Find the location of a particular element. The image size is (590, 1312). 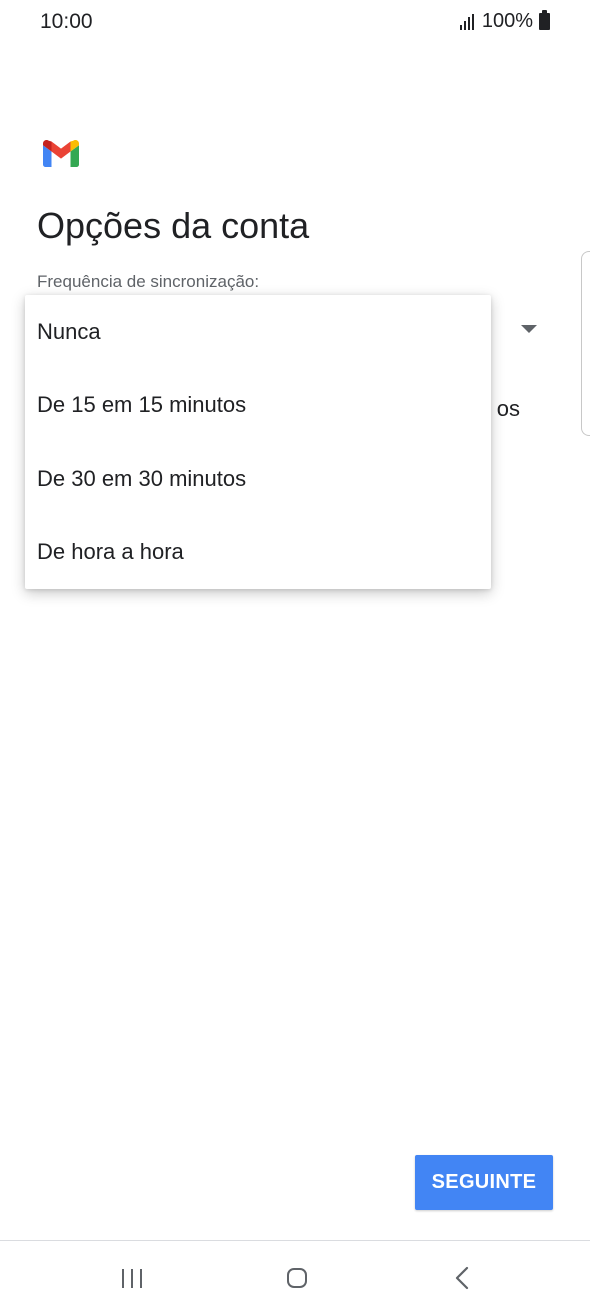

signal-icon is located at coordinates (466, 21).